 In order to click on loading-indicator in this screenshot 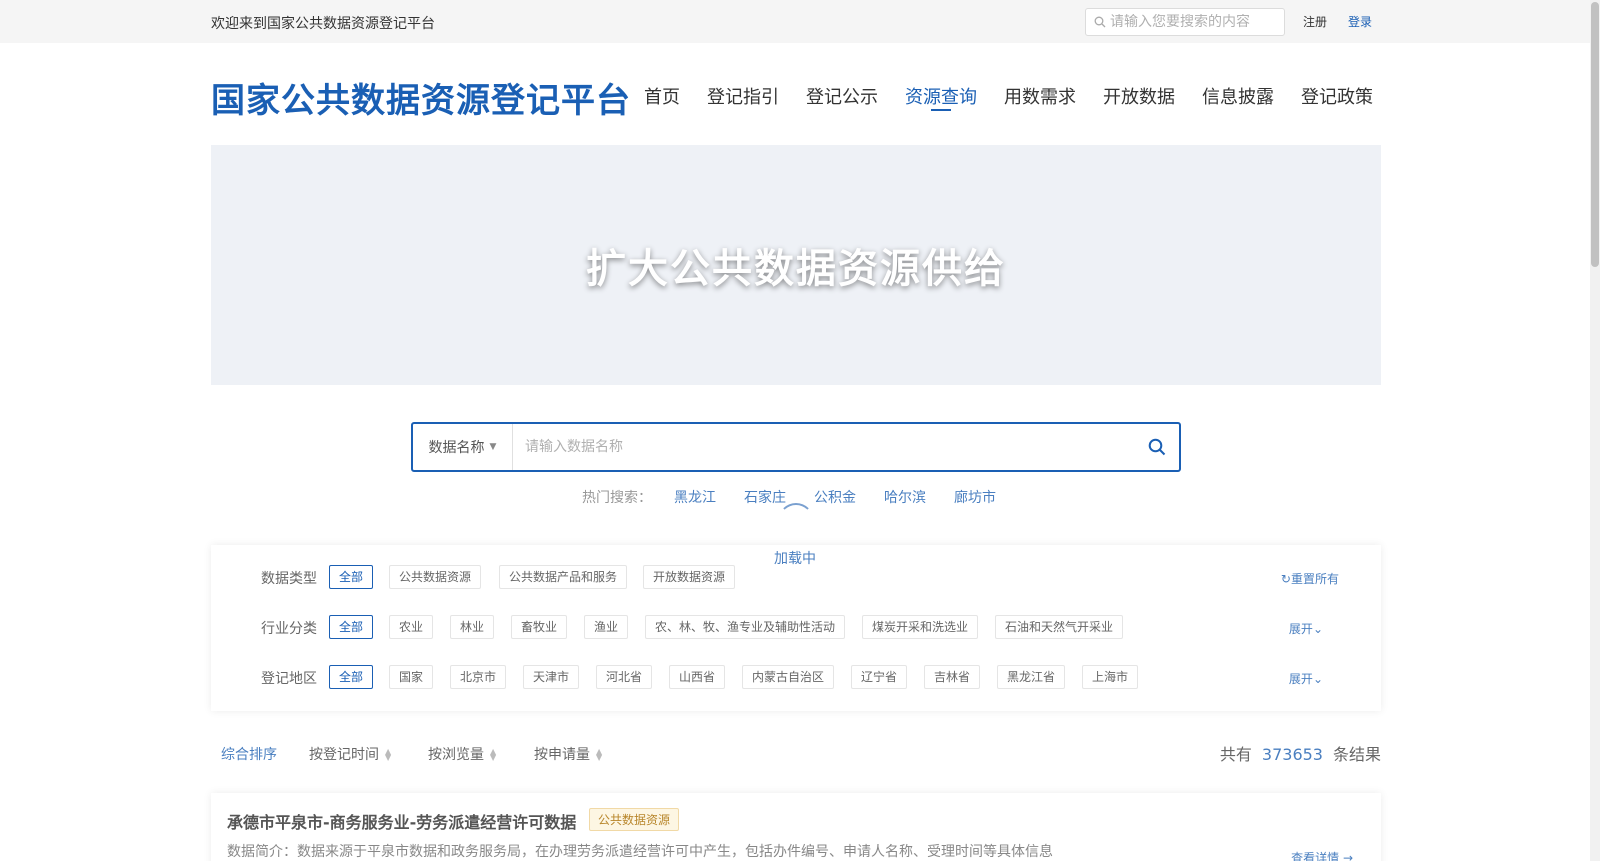, I will do `click(796, 521)`.